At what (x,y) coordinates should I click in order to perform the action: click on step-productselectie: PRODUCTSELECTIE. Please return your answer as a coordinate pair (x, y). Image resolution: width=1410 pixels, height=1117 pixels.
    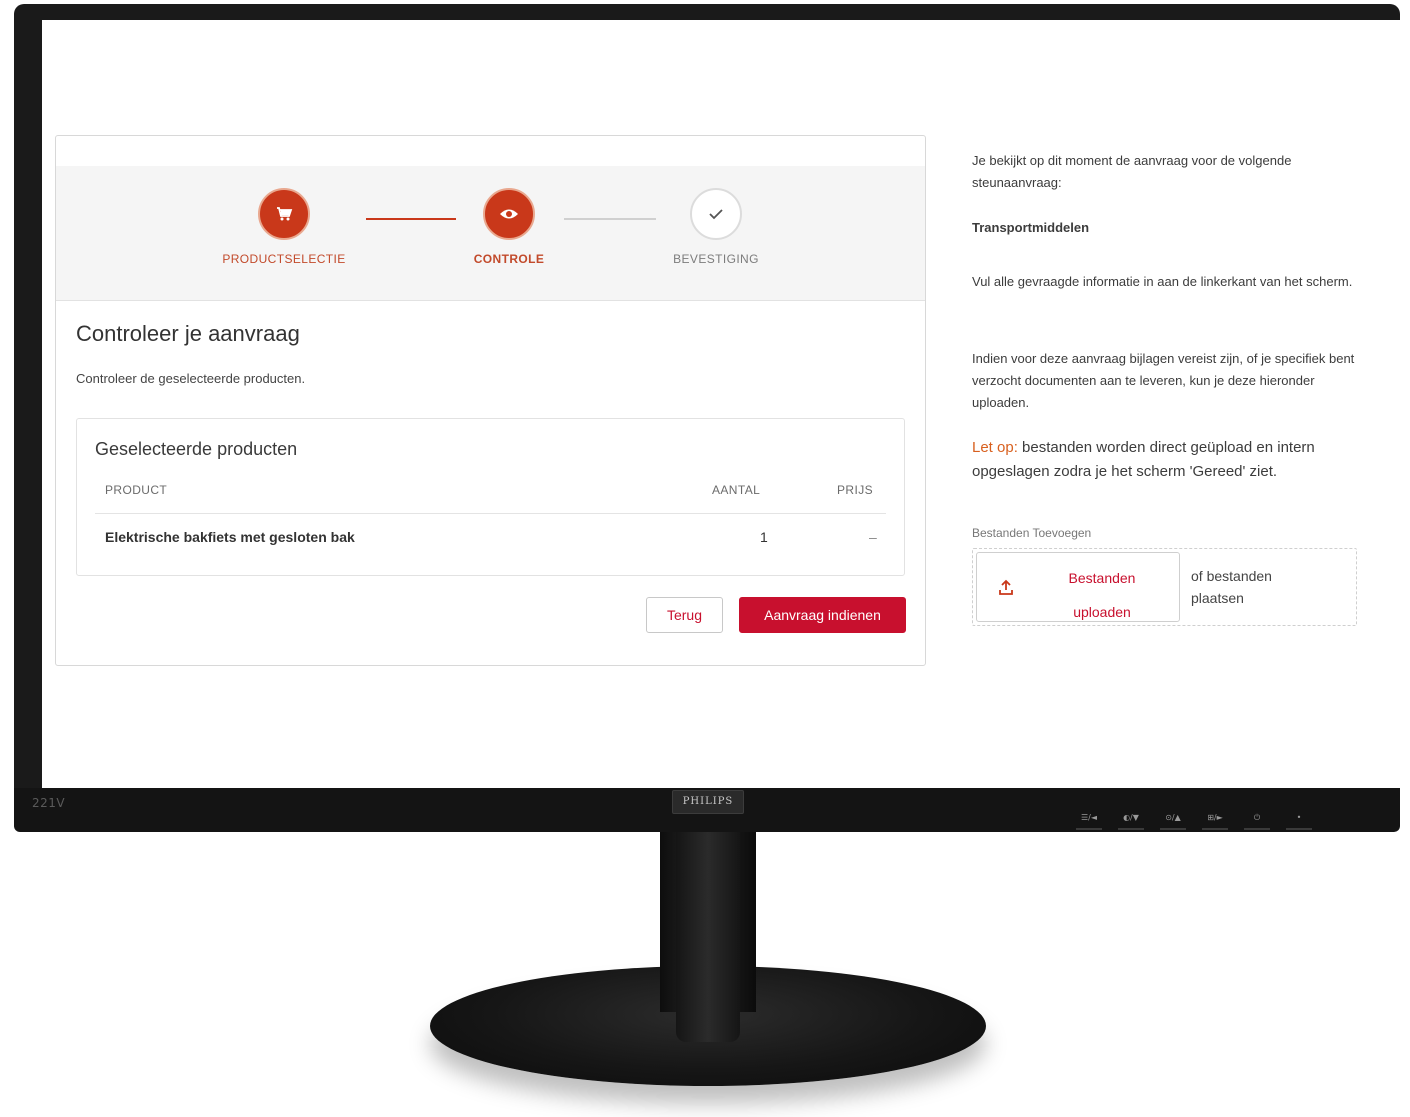
    Looking at the image, I should click on (284, 227).